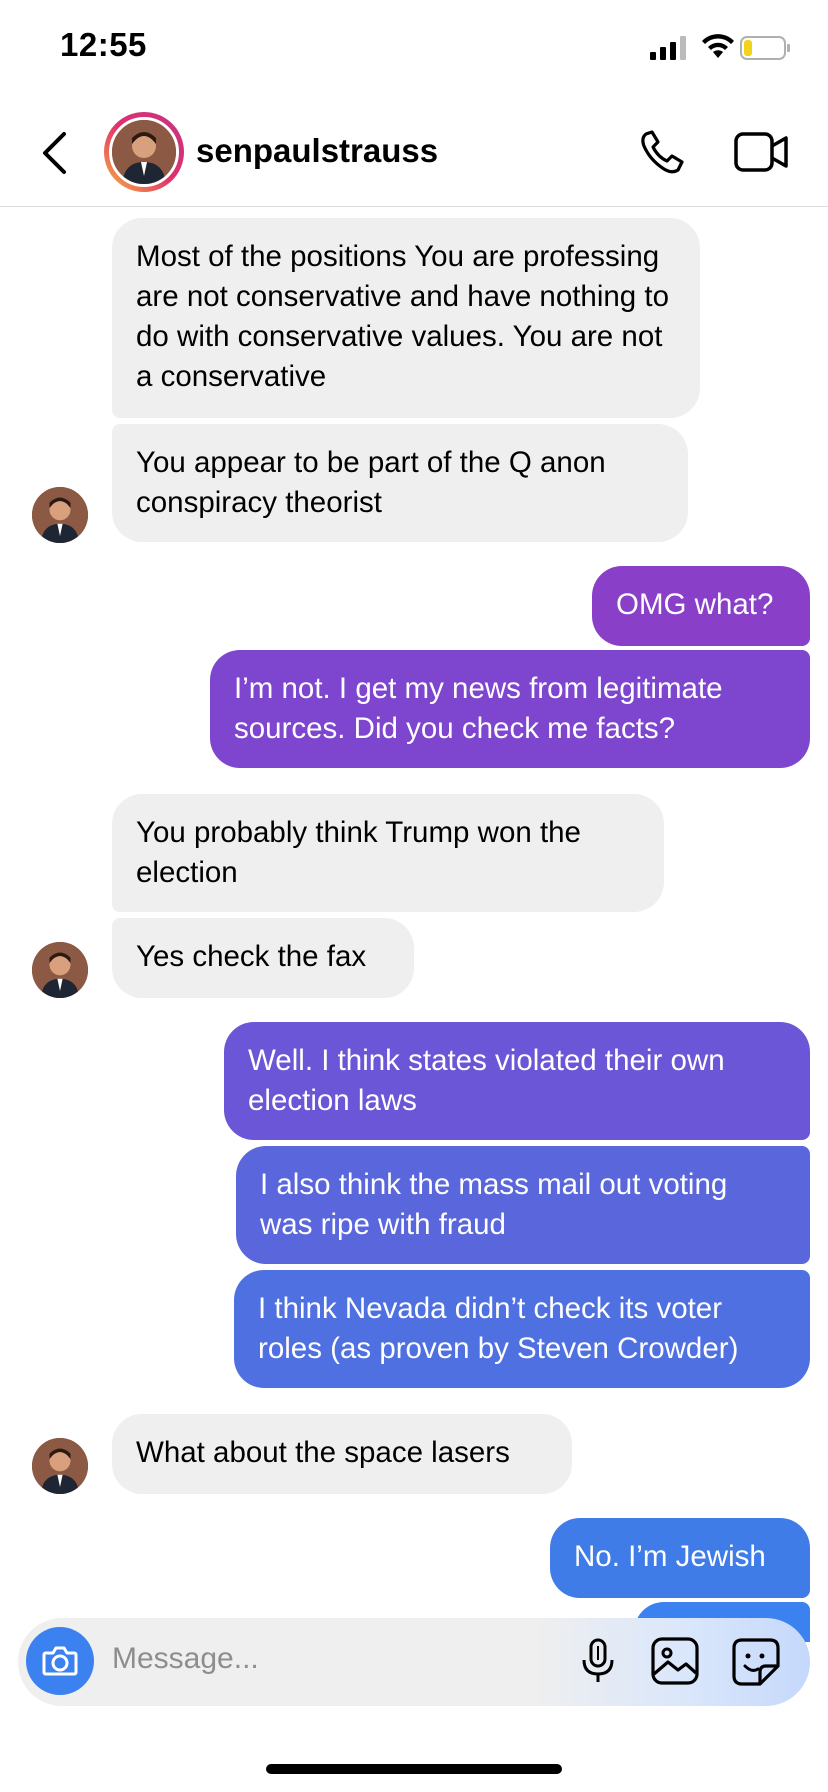 This screenshot has width=828, height=1792. I want to click on username: senpaulstrauss, so click(317, 151).